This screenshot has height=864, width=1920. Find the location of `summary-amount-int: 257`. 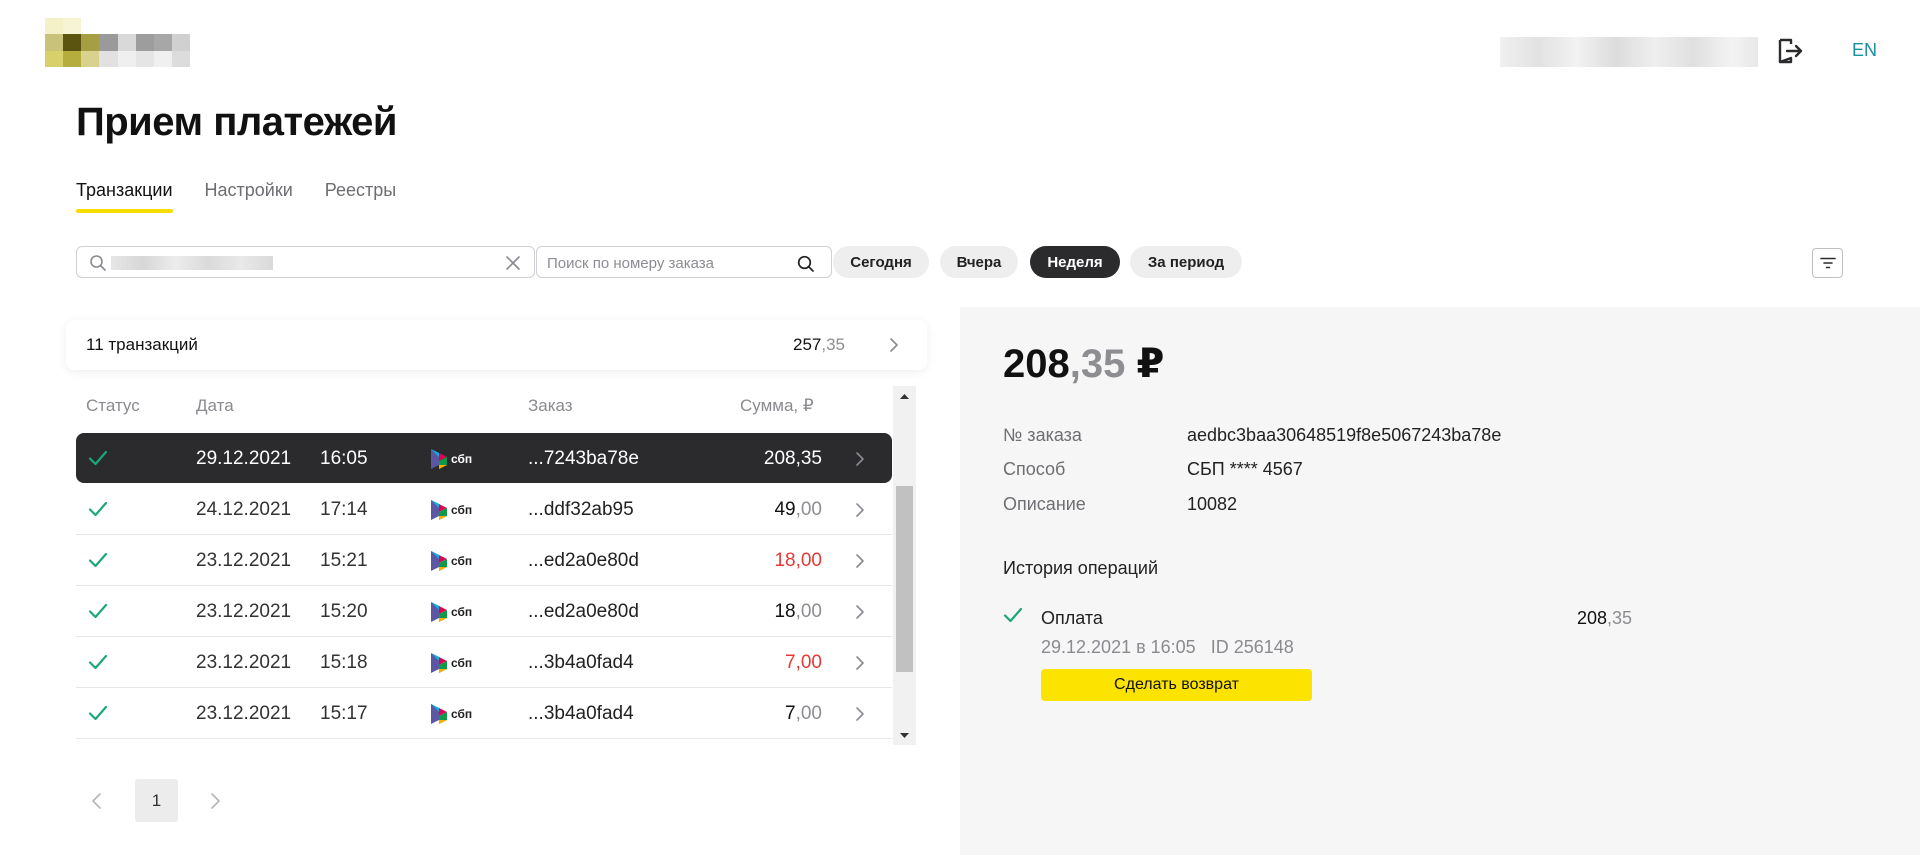

summary-amount-int: 257 is located at coordinates (807, 344).